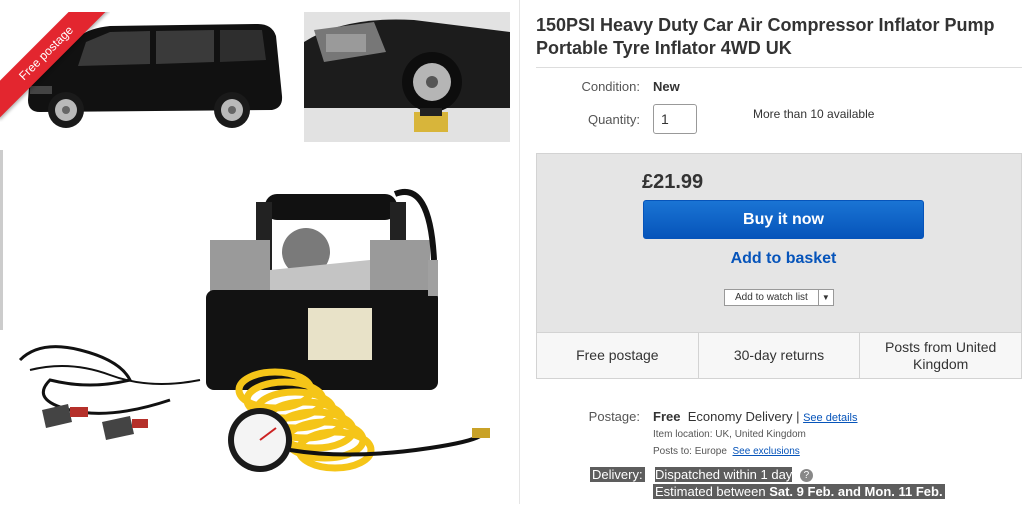  I want to click on thumbnail-van: Free postage, so click(148, 76).